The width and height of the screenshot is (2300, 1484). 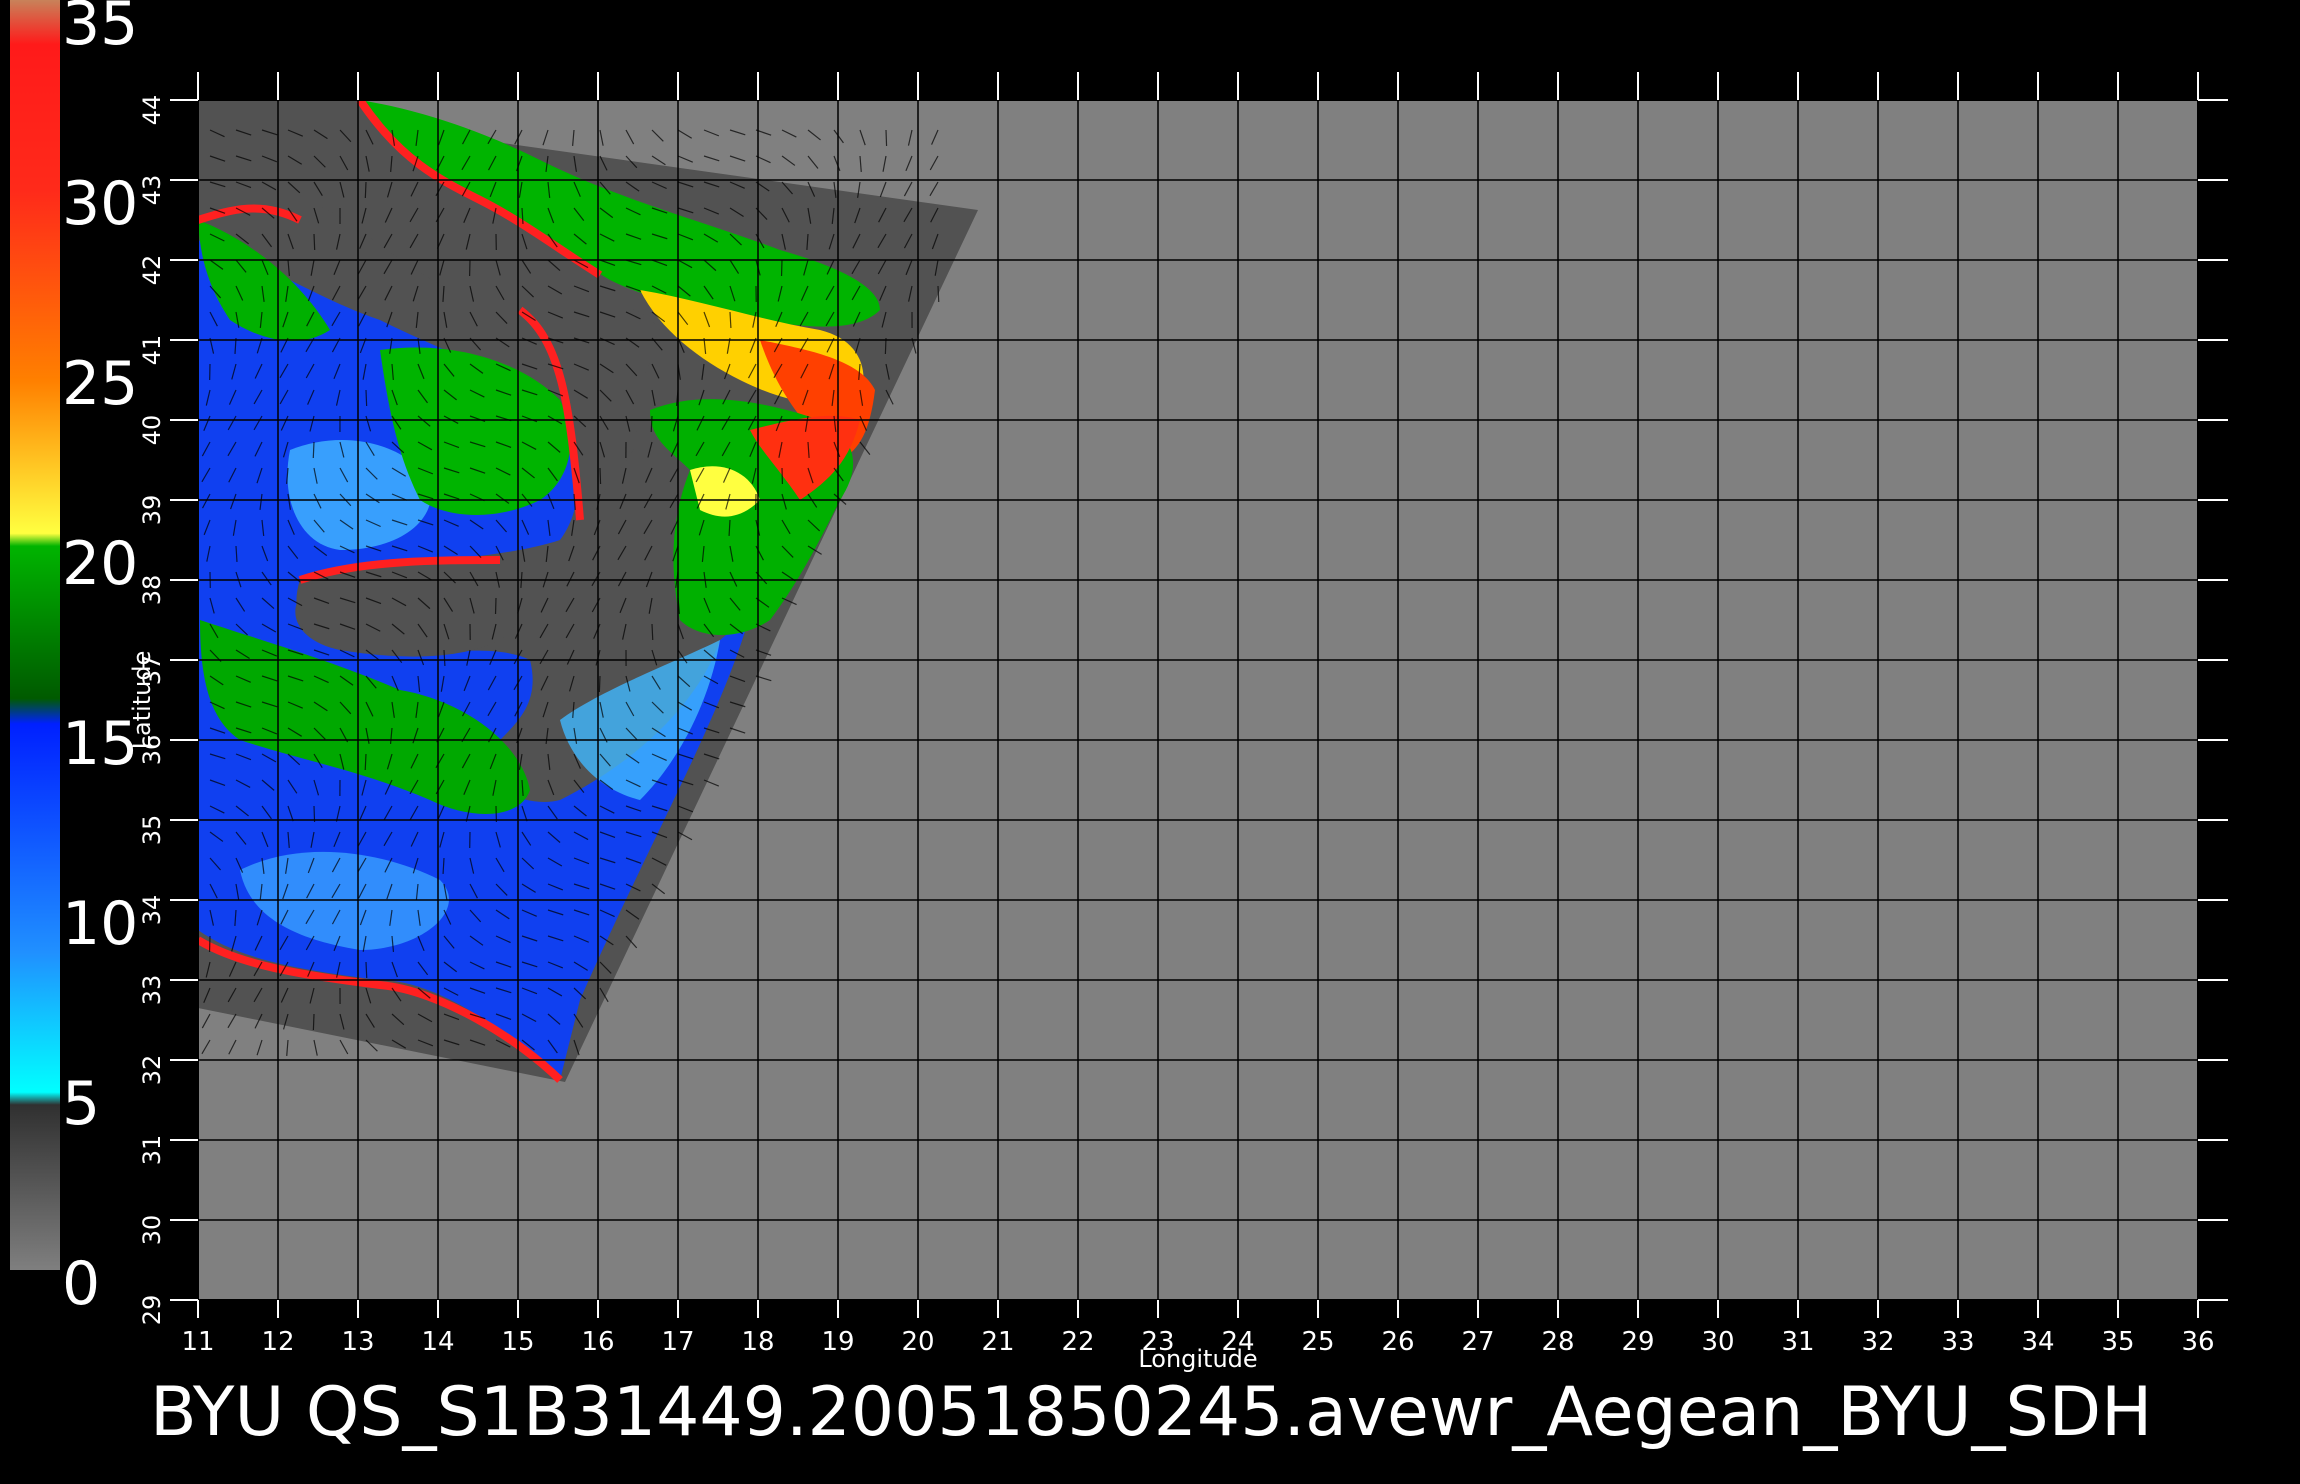 I want to click on colorbar-tick-label: 20, so click(x=100, y=564).